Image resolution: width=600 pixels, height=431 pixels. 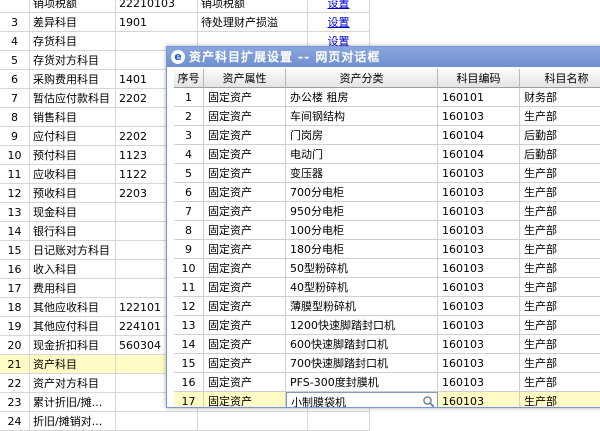 What do you see at coordinates (189, 344) in the screenshot?
I see `row-number: 14` at bounding box center [189, 344].